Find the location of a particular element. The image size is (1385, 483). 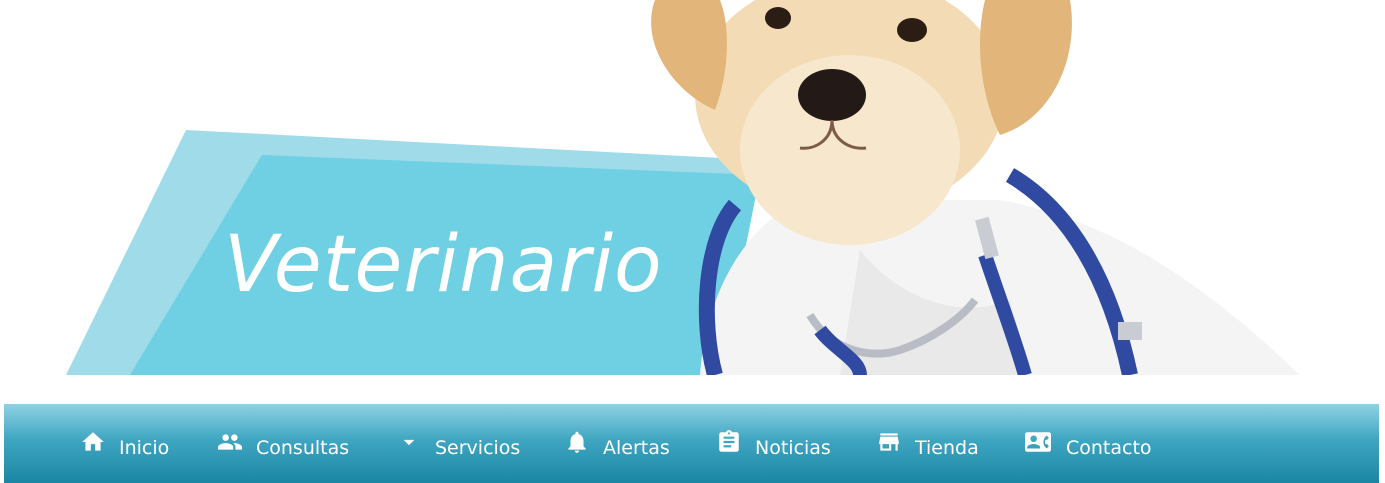

store-icon is located at coordinates (889, 442).